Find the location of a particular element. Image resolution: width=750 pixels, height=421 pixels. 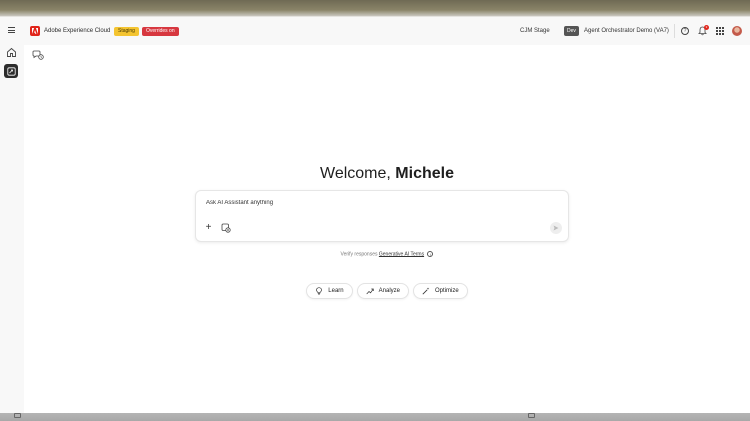

send-button is located at coordinates (556, 228).